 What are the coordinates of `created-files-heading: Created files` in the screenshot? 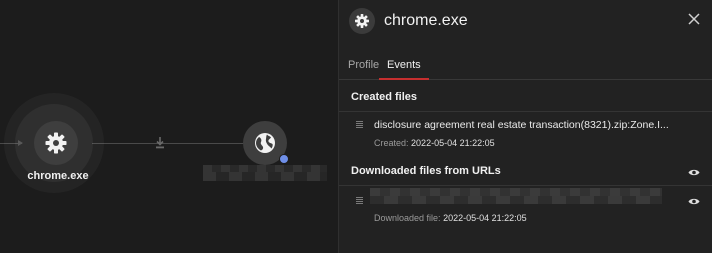 It's located at (384, 97).